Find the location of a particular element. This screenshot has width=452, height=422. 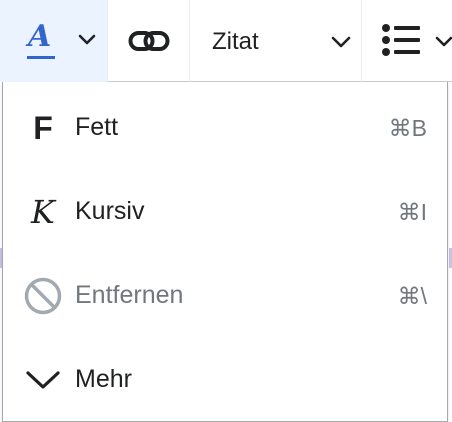

text-style-icon: A is located at coordinates (40, 36).